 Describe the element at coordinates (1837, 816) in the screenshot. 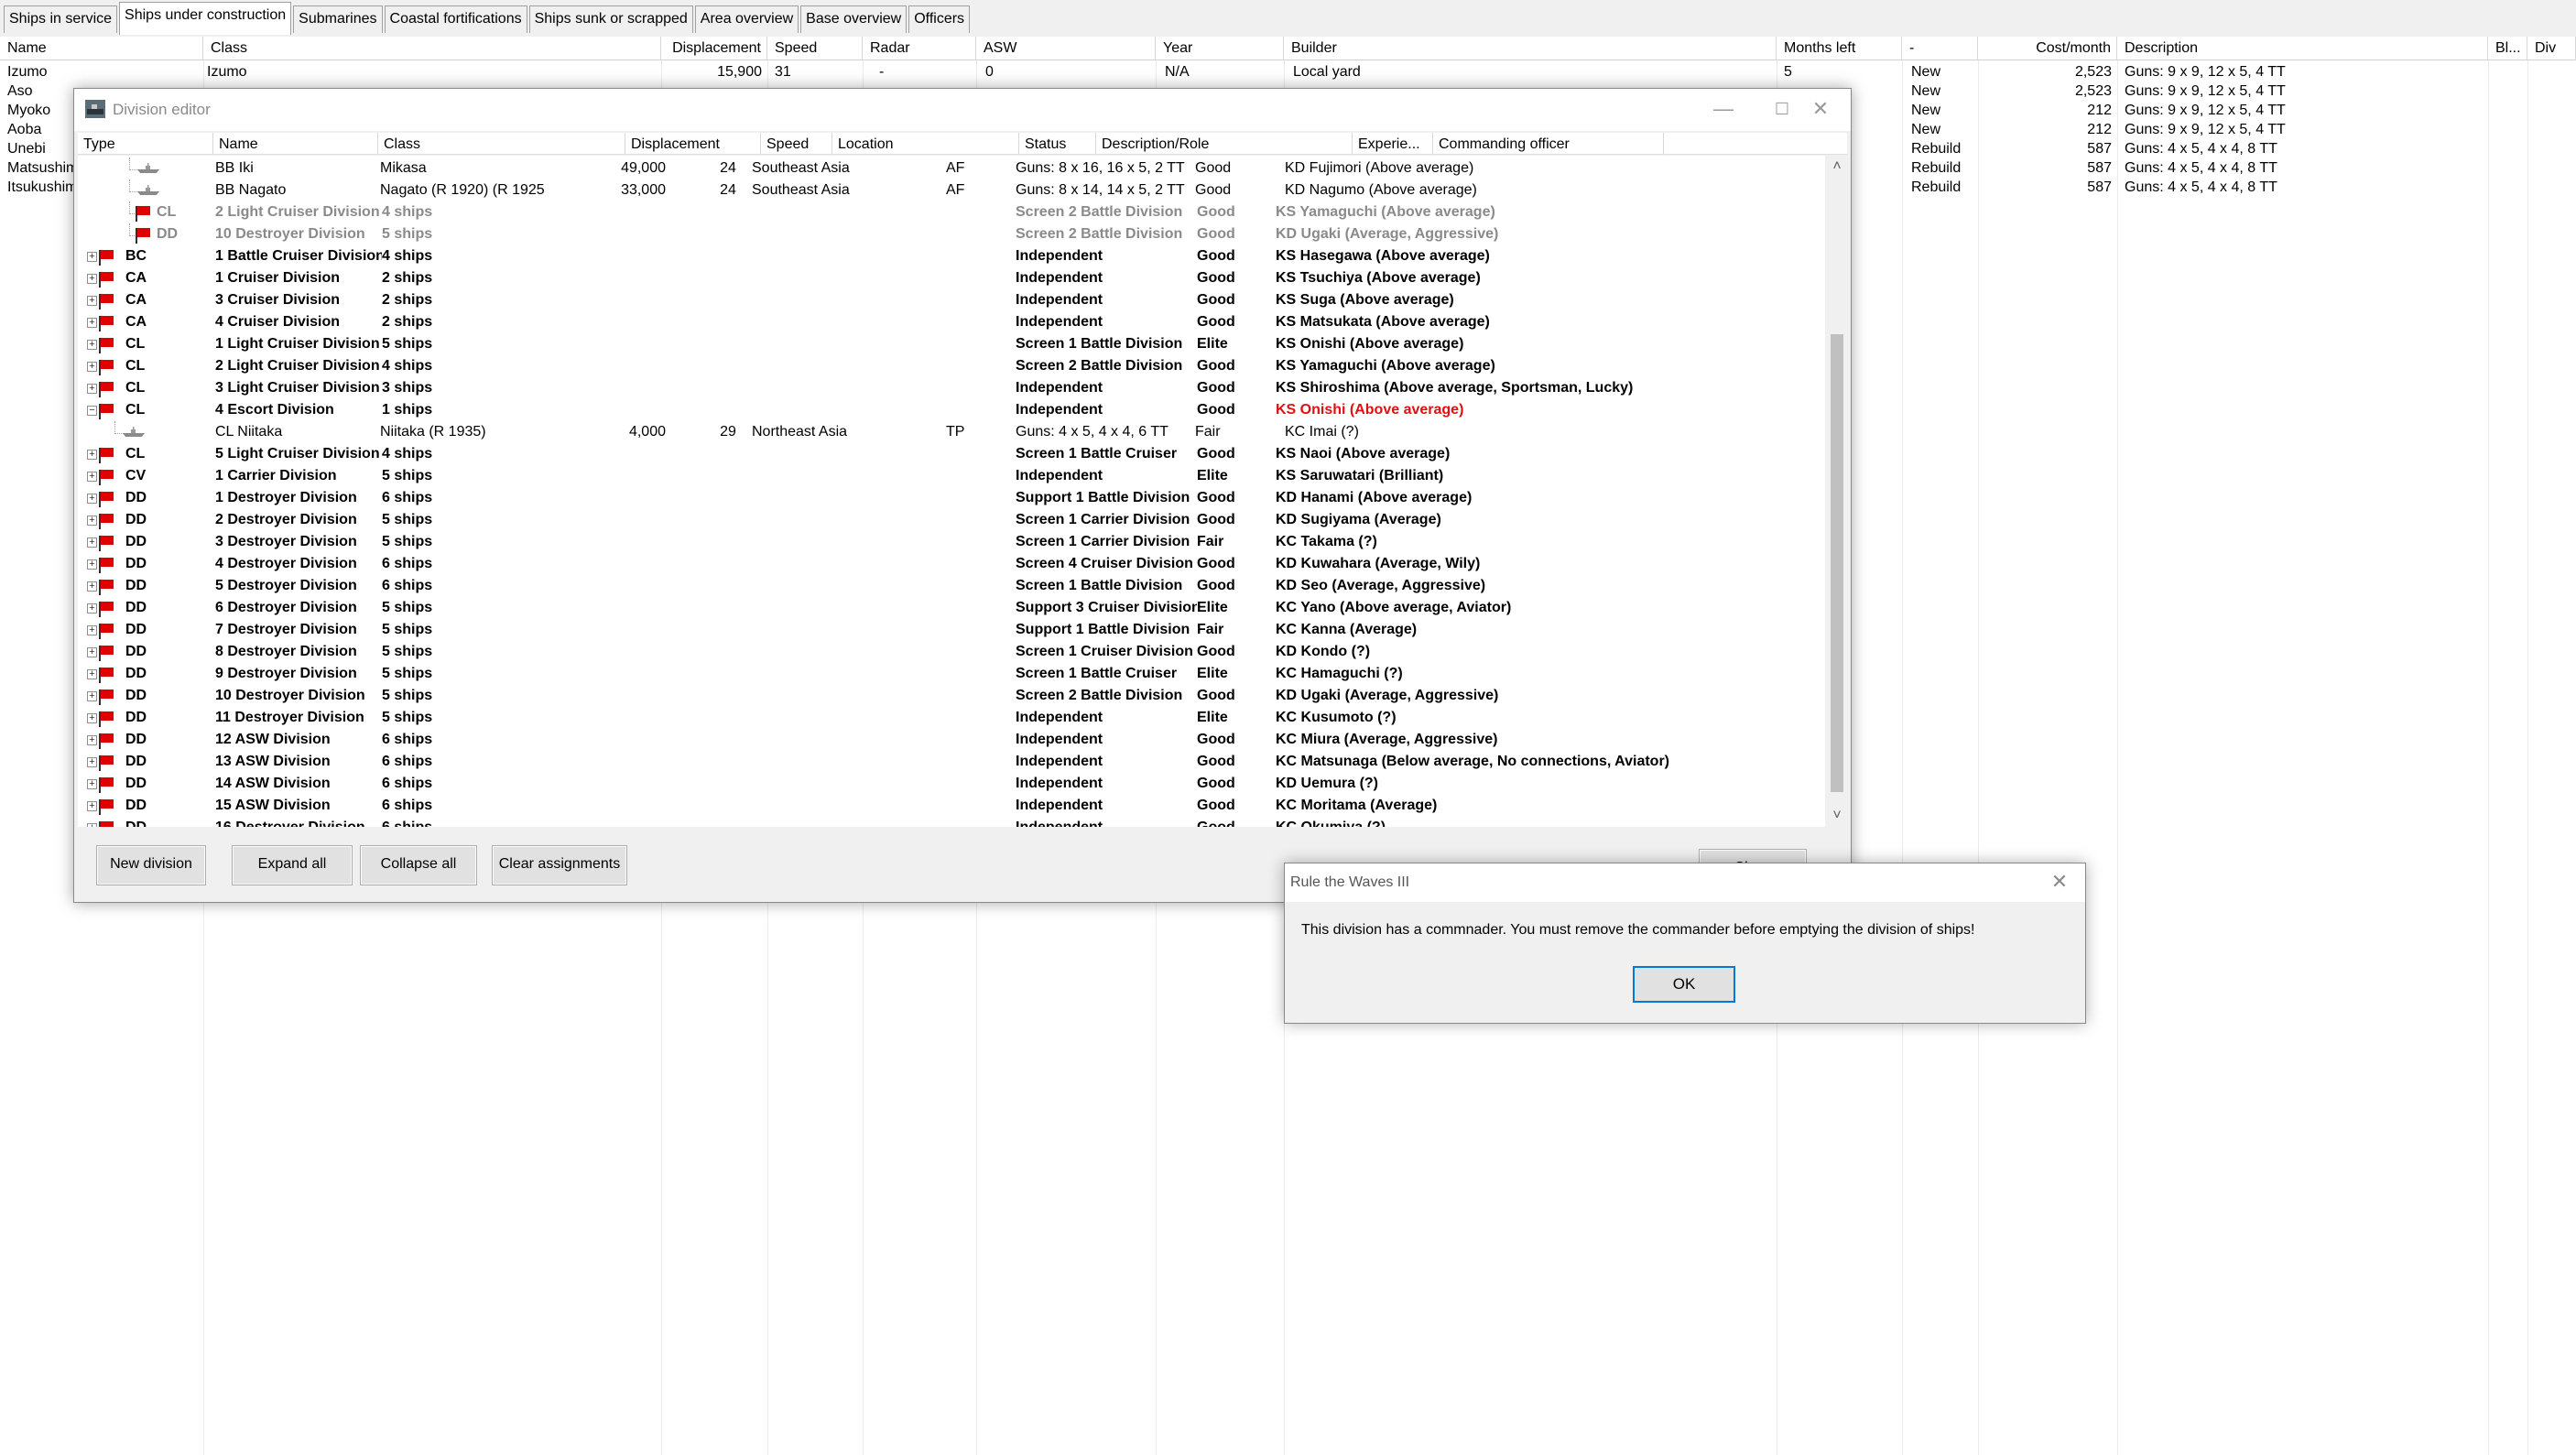

I see `scroll-down-icon: ˅` at that location.